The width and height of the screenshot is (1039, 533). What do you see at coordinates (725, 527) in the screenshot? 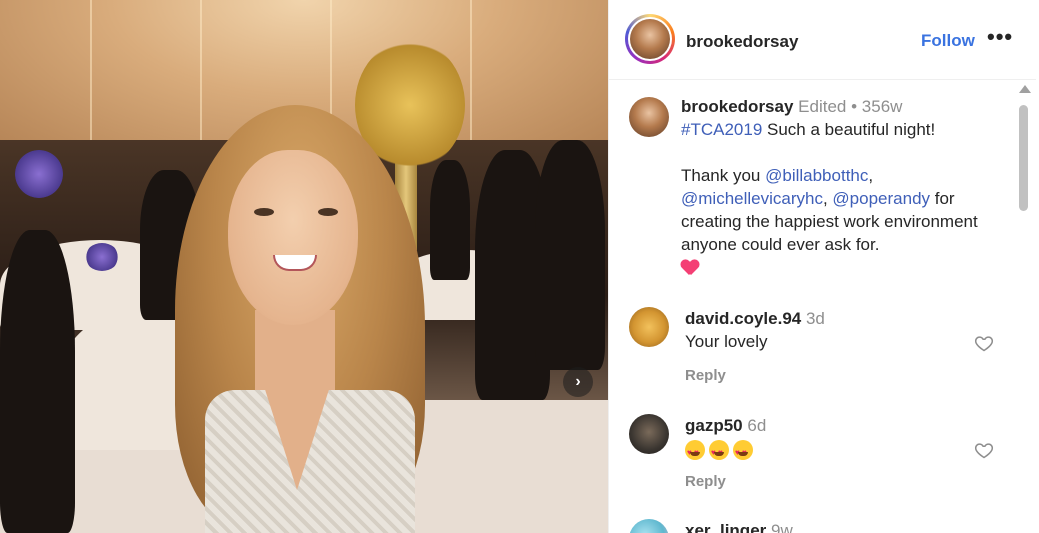
I see `comment-username: xer_linger` at bounding box center [725, 527].